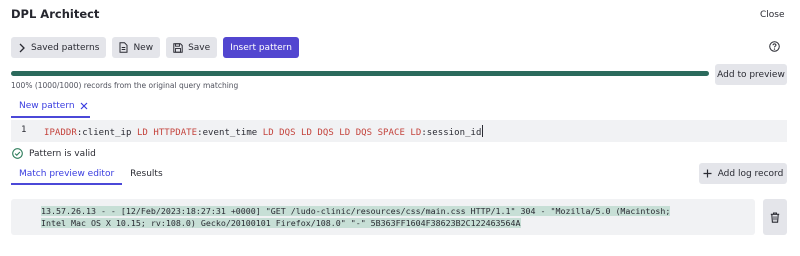  What do you see at coordinates (772, 15) in the screenshot?
I see `close-button: Close` at bounding box center [772, 15].